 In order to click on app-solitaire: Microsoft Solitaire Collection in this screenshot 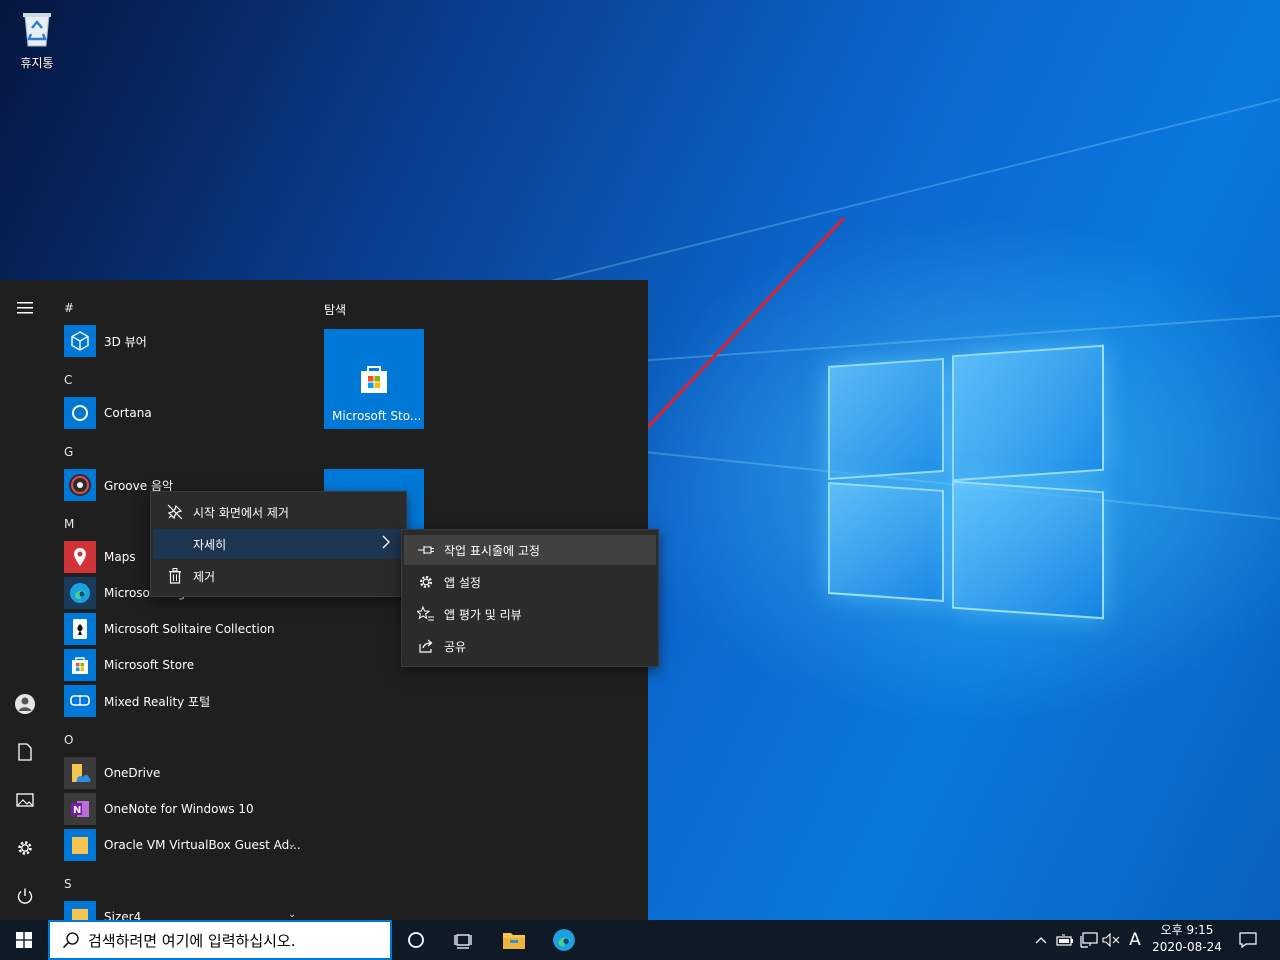, I will do `click(184, 629)`.